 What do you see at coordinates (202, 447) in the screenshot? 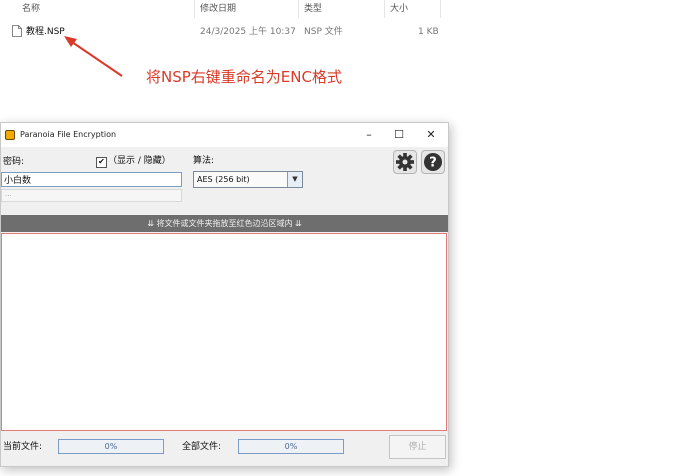
I see `all-files-label: 全部文件:` at bounding box center [202, 447].